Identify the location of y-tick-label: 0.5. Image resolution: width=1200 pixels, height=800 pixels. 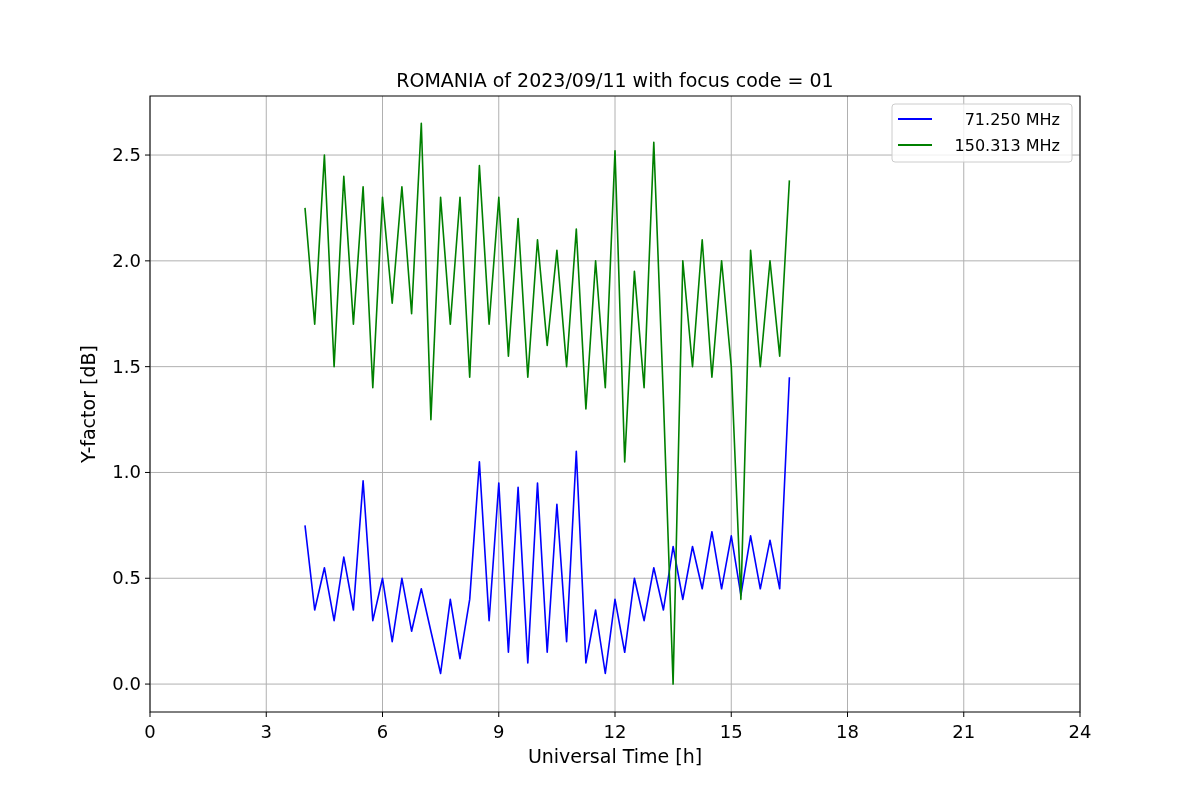
(126, 578).